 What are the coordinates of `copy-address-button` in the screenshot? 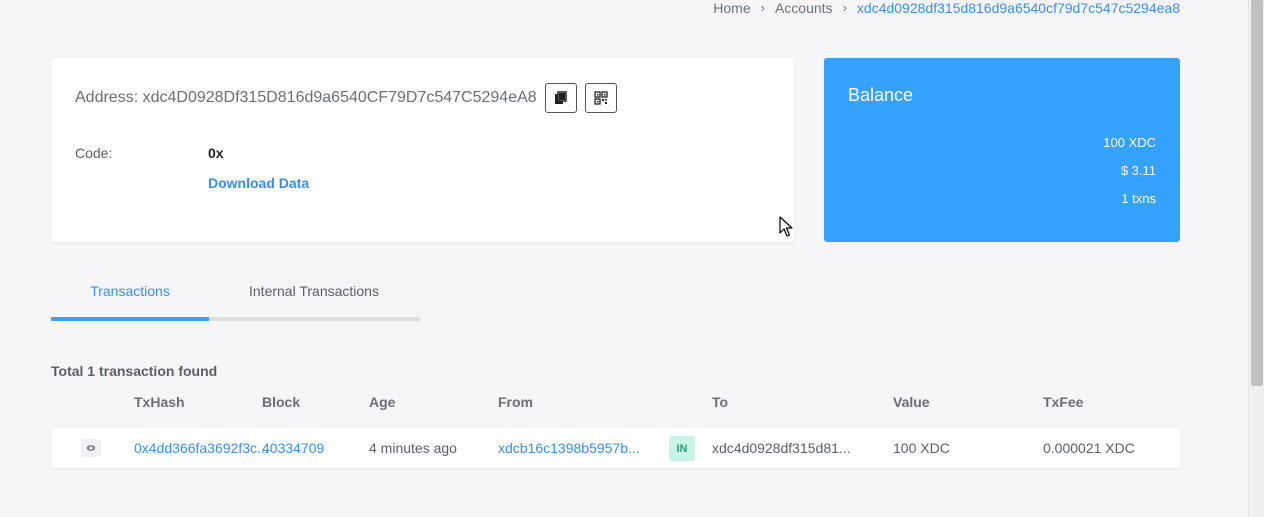 It's located at (560, 98).